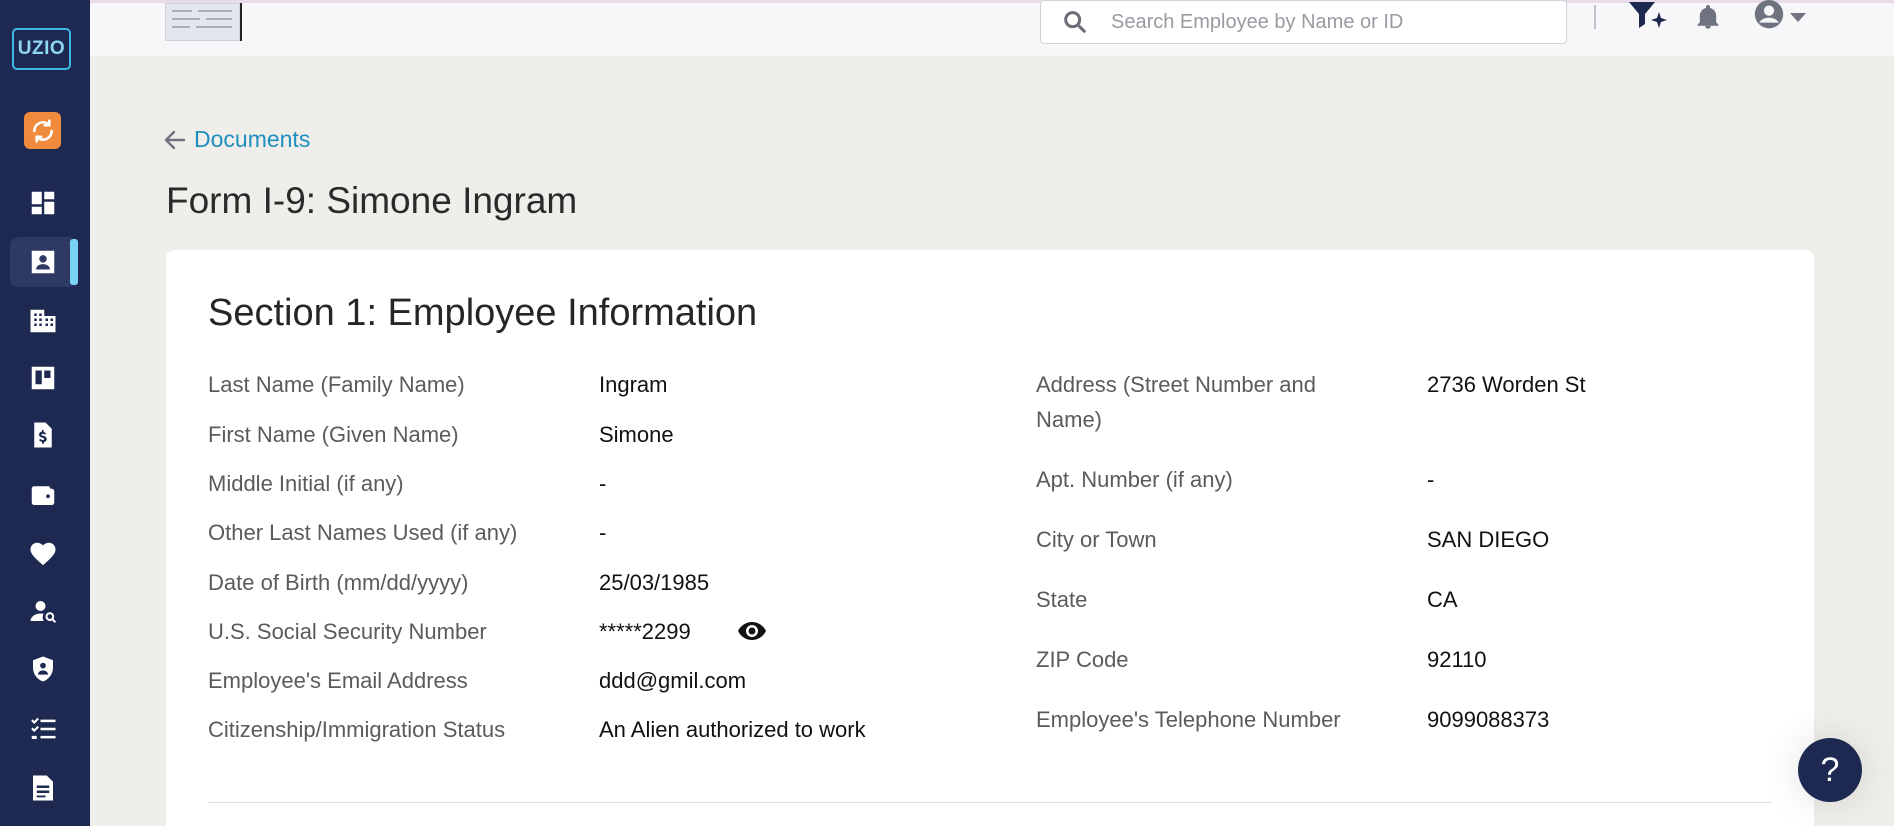  Describe the element at coordinates (1488, 539) in the screenshot. I see `city-value: SAN DIEGO` at that location.